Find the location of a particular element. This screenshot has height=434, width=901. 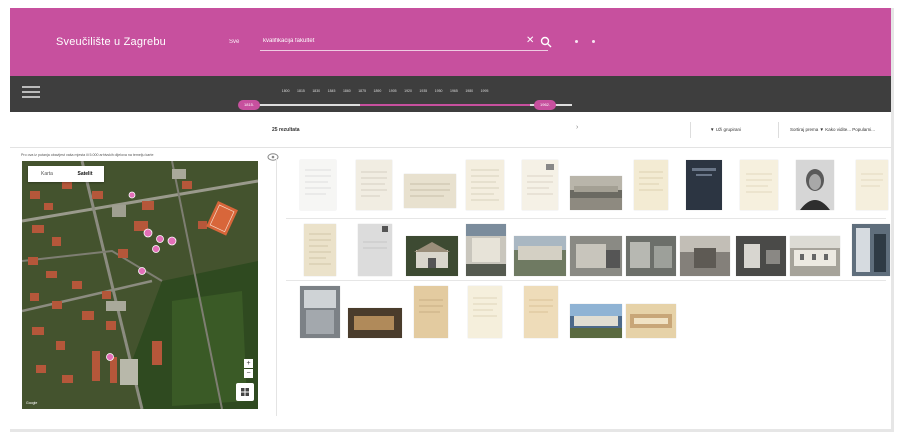

timeline-year-label: 1890 is located at coordinates (377, 91).